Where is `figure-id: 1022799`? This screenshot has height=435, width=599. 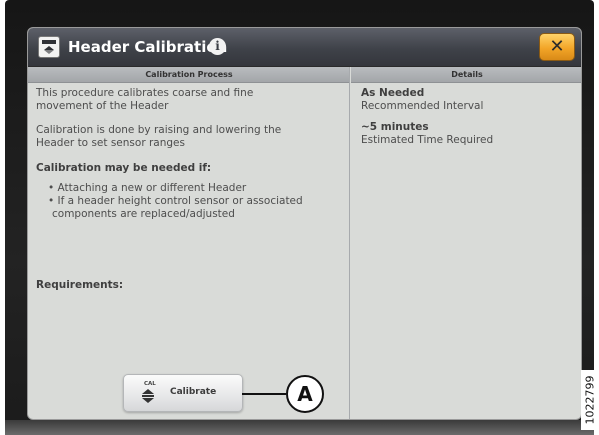
figure-id: 1022799 is located at coordinates (590, 400).